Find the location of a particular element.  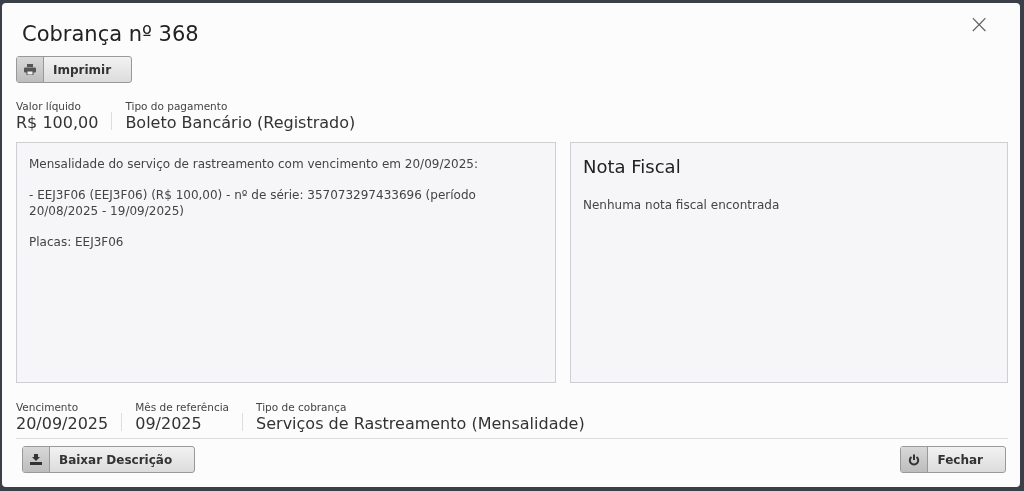

field-value: R$ 100,00 is located at coordinates (57, 122).